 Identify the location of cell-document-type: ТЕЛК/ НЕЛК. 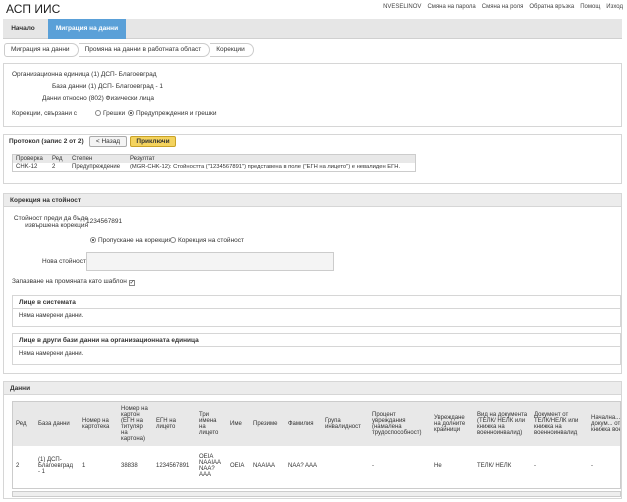
(494, 466).